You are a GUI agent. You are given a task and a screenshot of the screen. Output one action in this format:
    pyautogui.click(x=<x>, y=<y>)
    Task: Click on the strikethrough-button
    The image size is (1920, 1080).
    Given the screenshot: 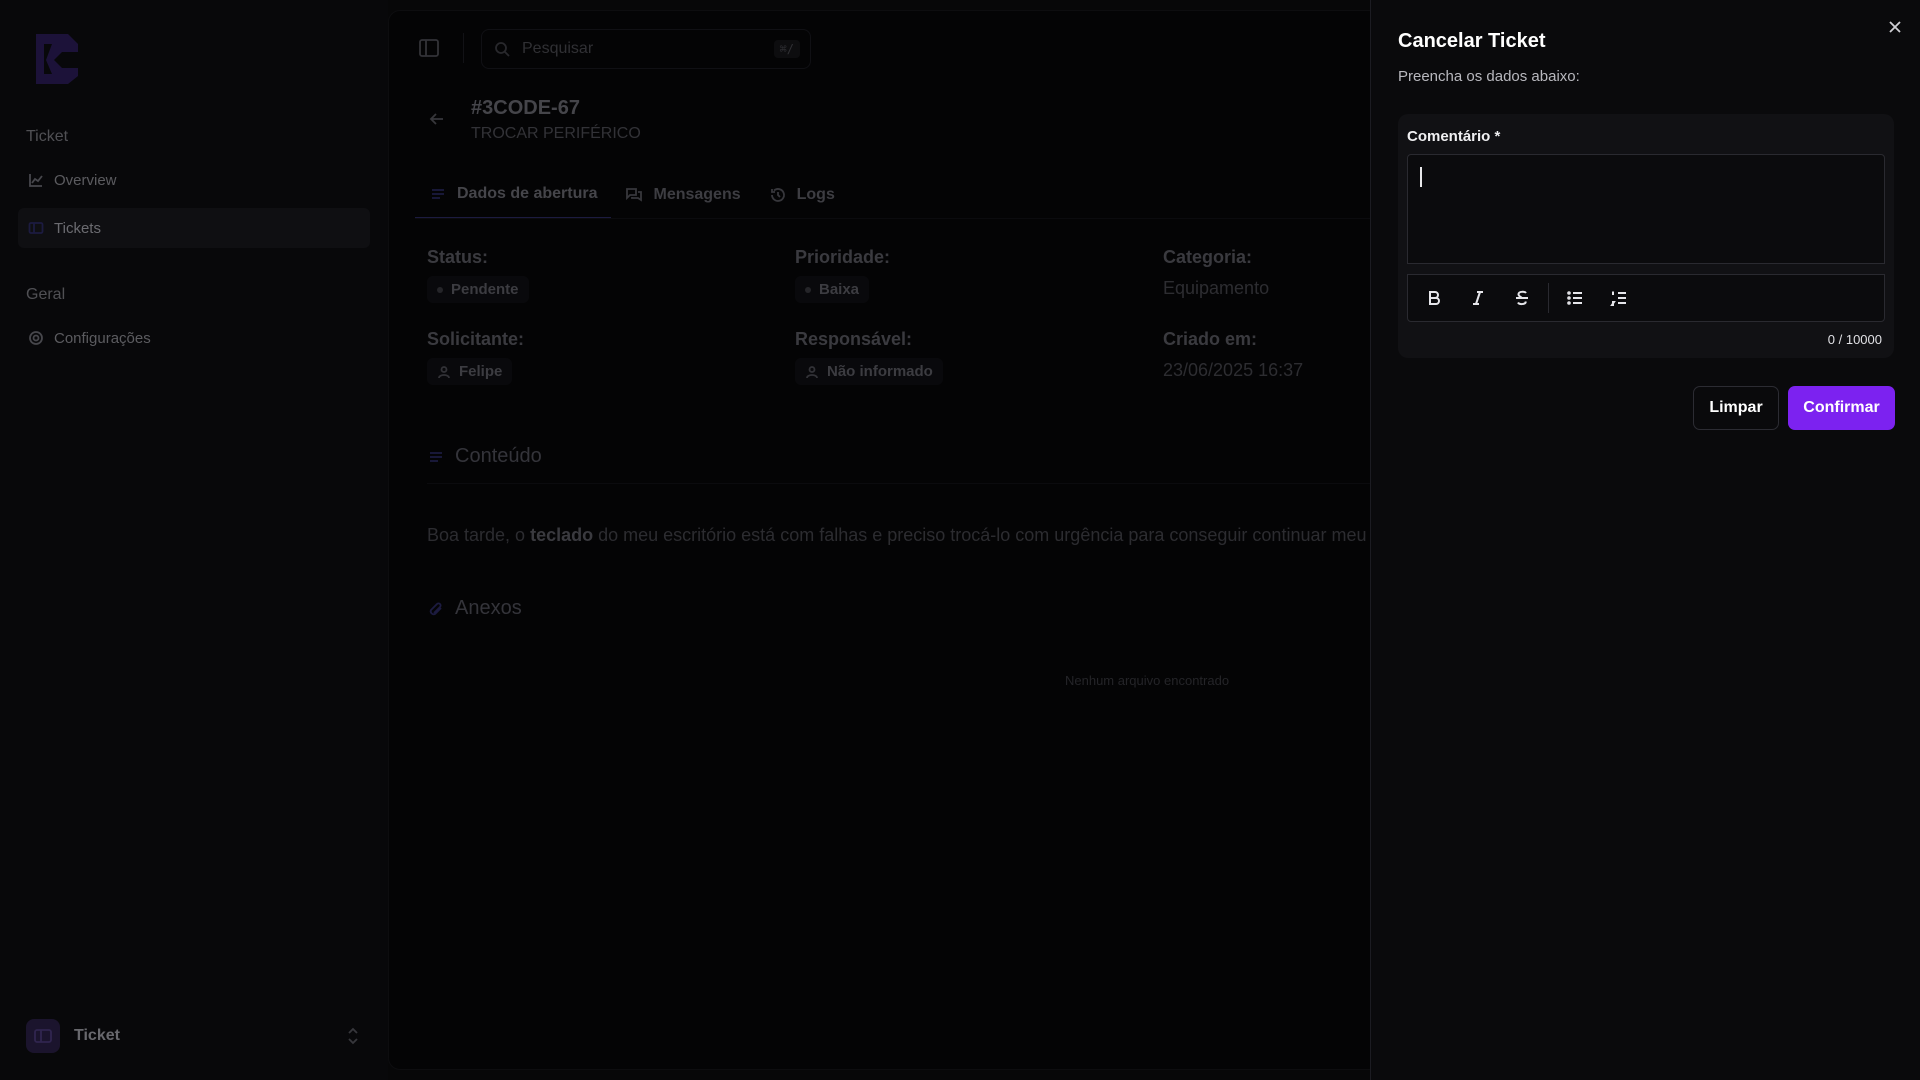 What is the action you would take?
    pyautogui.click(x=1522, y=298)
    